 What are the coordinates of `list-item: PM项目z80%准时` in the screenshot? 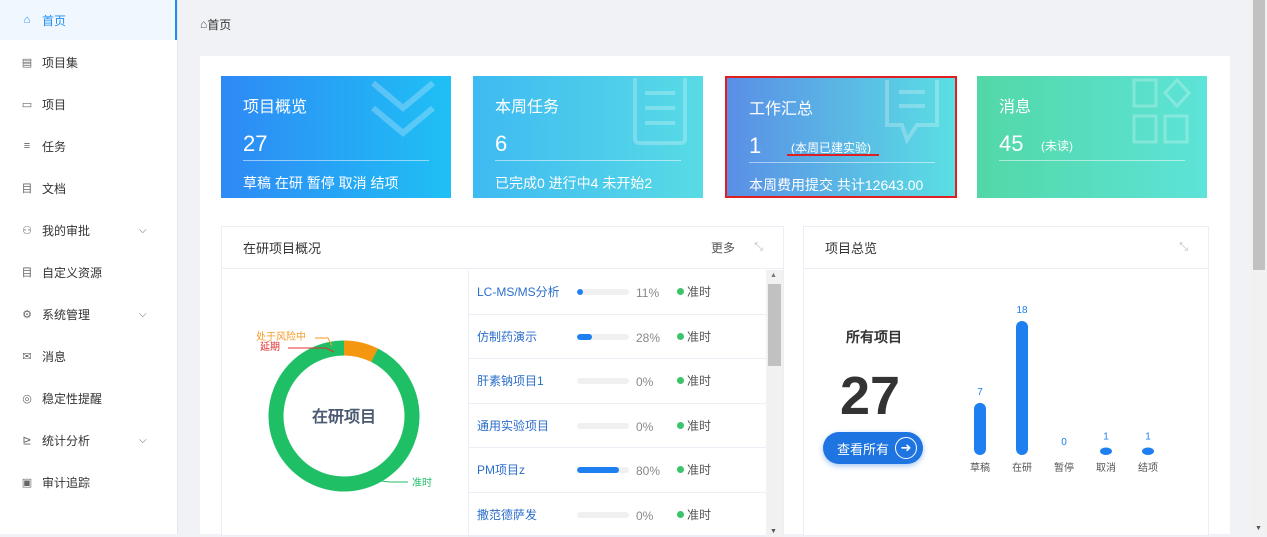 It's located at (618, 470).